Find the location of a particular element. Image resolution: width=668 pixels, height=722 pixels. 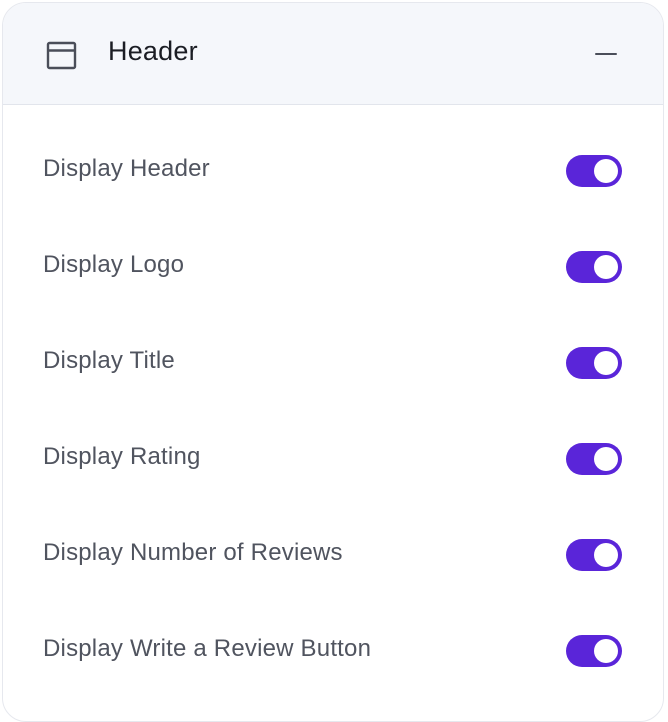

toggle-row-display-write-review-button: Display Write a Review Button is located at coordinates (333, 651).